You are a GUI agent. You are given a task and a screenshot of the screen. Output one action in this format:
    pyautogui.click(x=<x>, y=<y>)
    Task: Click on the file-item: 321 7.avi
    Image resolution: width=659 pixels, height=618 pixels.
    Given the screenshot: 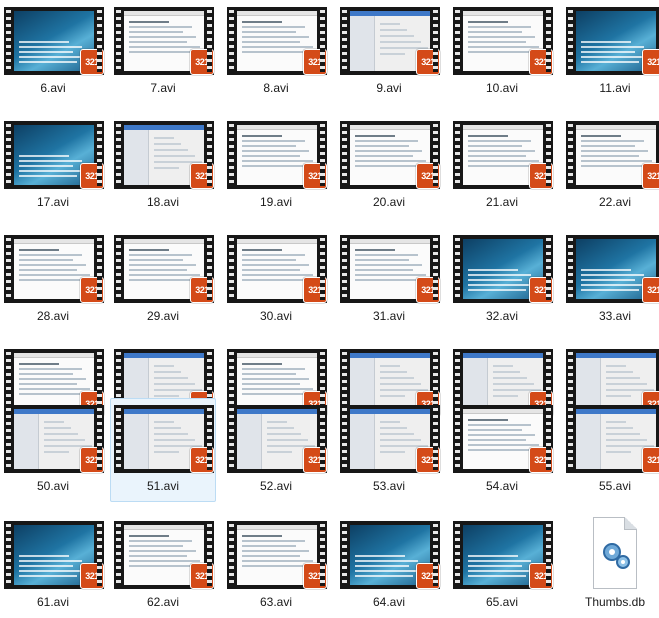 What is the action you would take?
    pyautogui.click(x=163, y=52)
    